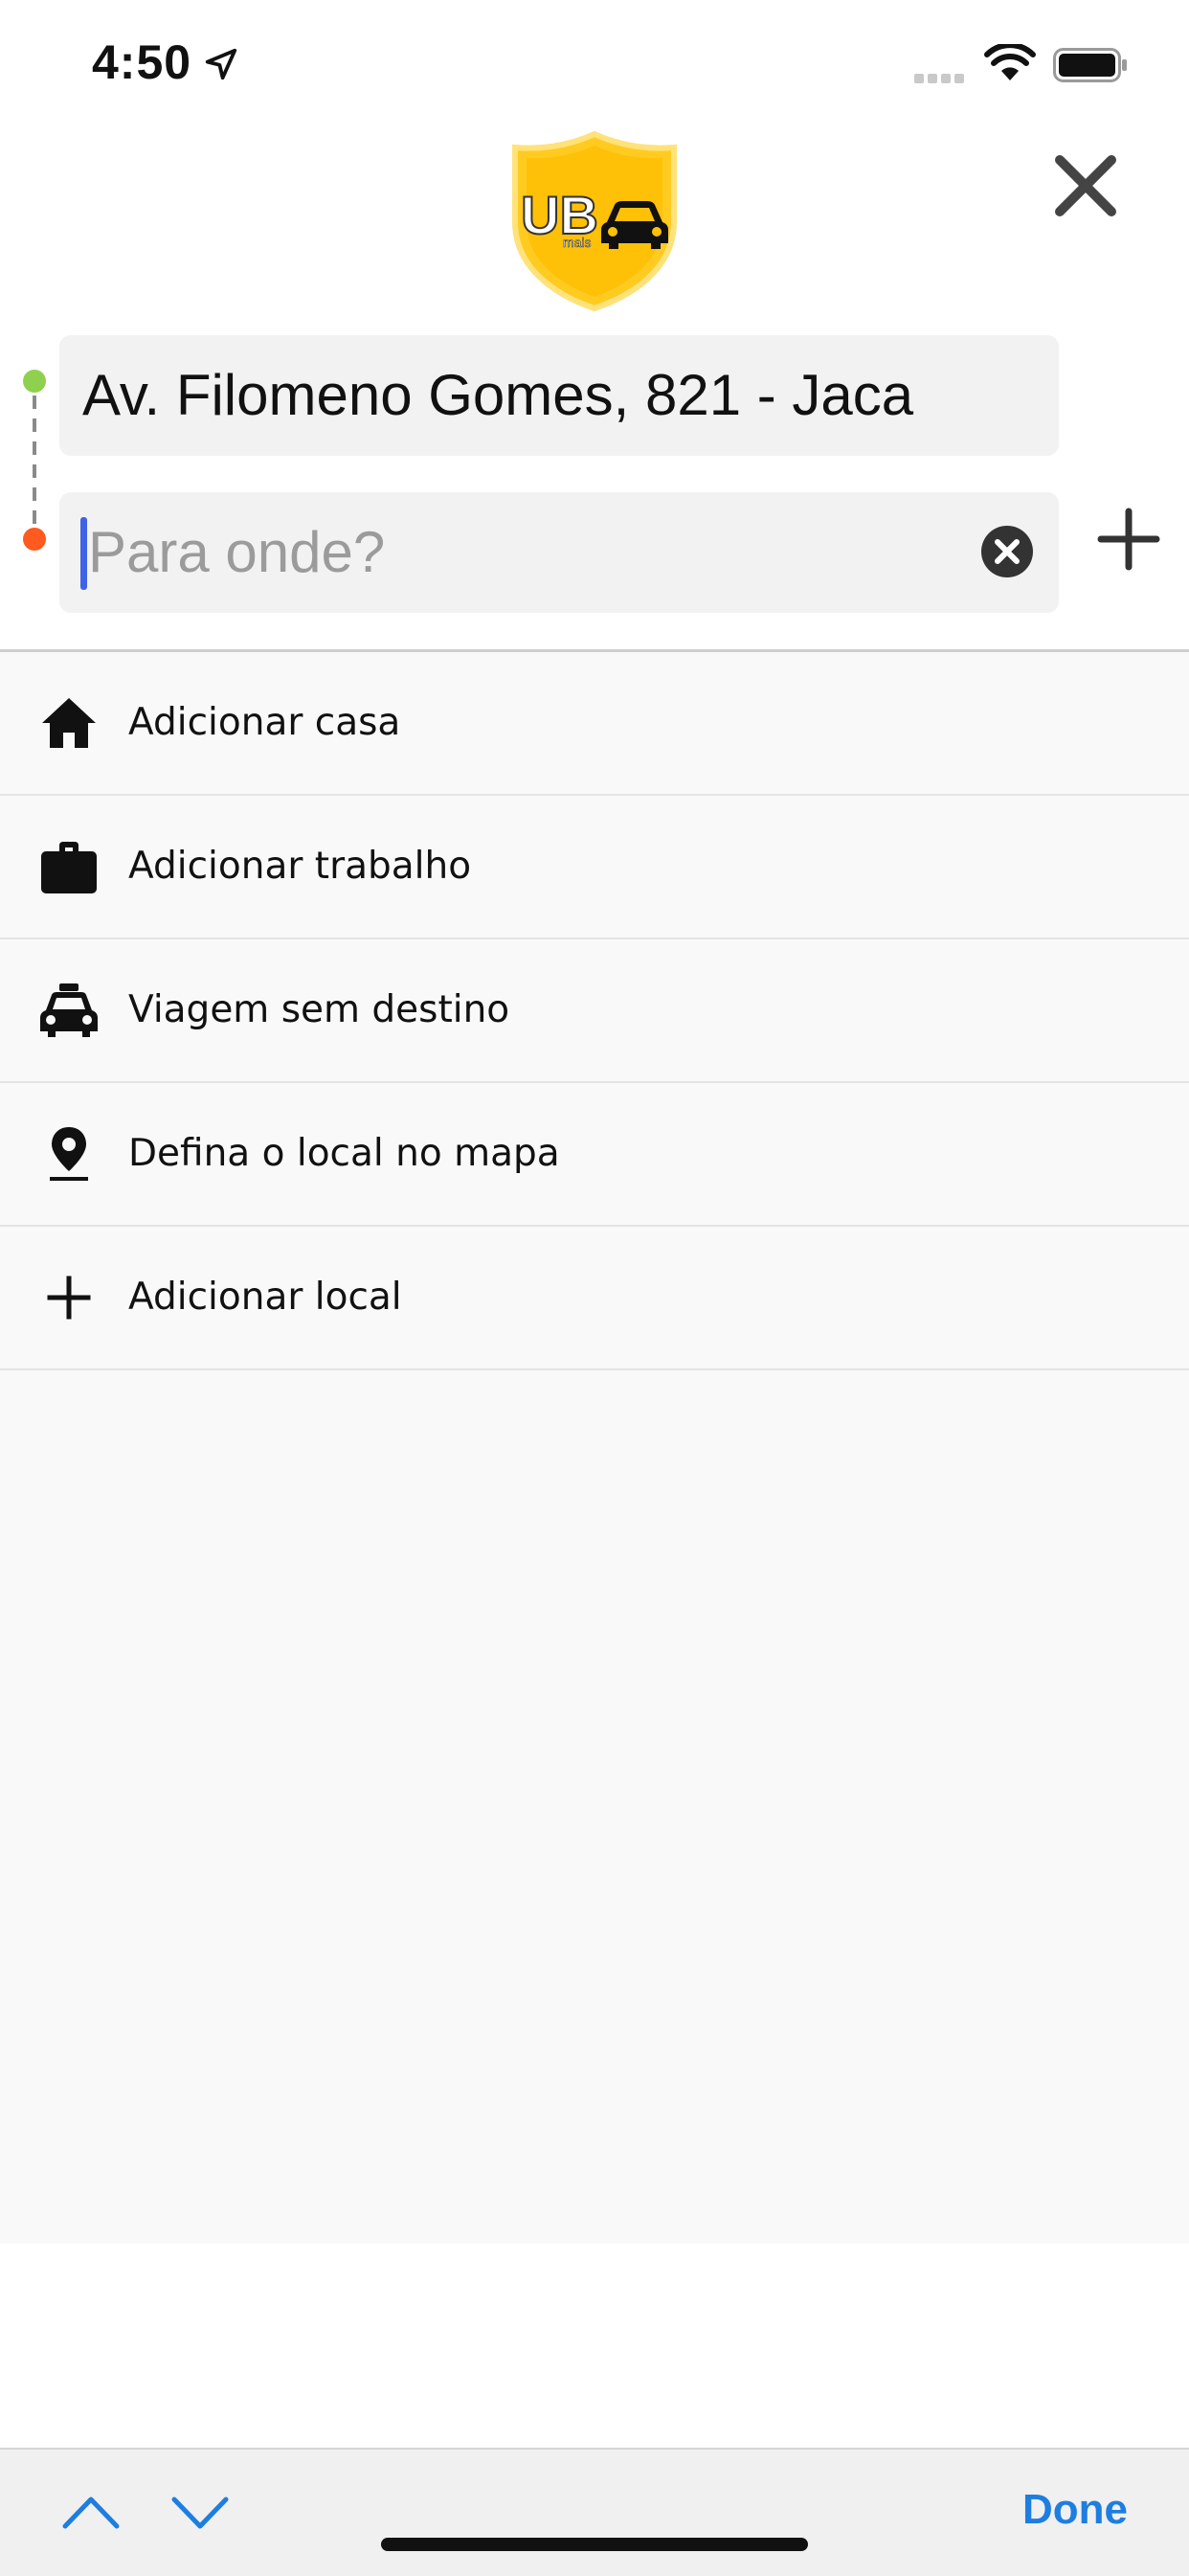 The image size is (1189, 2576). Describe the element at coordinates (498, 395) in the screenshot. I see `origin-field-value: Av. Filomeno Gomes, 821 - Jaca` at that location.